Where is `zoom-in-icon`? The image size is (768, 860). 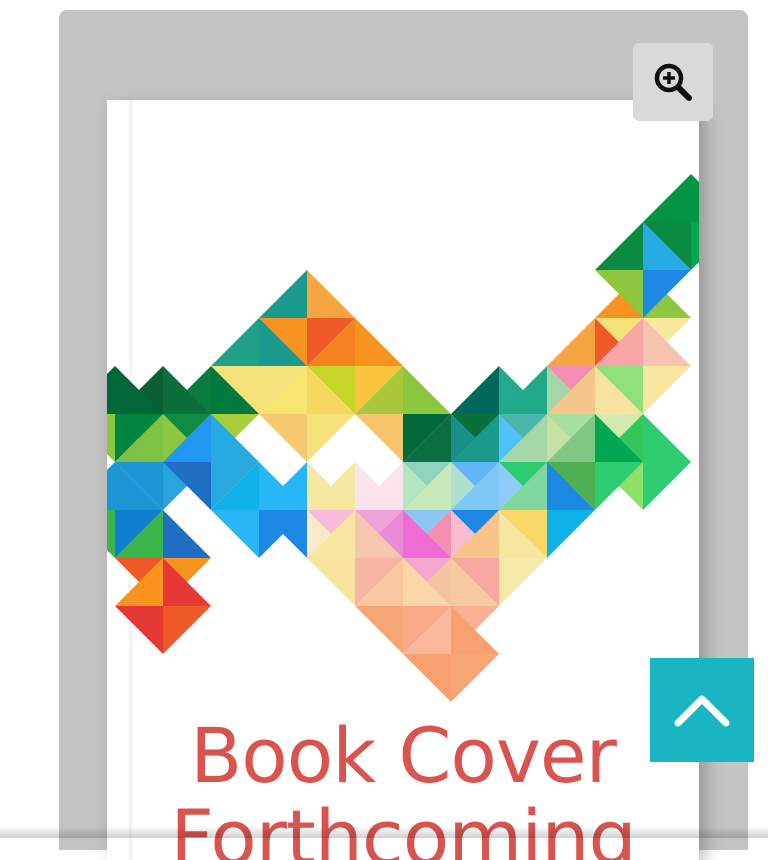 zoom-in-icon is located at coordinates (673, 82).